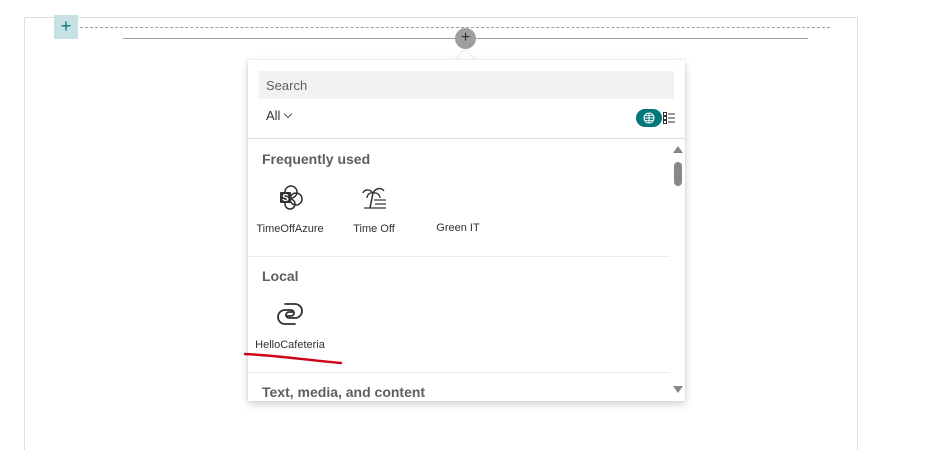 This screenshot has width=932, height=450. What do you see at coordinates (678, 270) in the screenshot?
I see `scrollbar` at bounding box center [678, 270].